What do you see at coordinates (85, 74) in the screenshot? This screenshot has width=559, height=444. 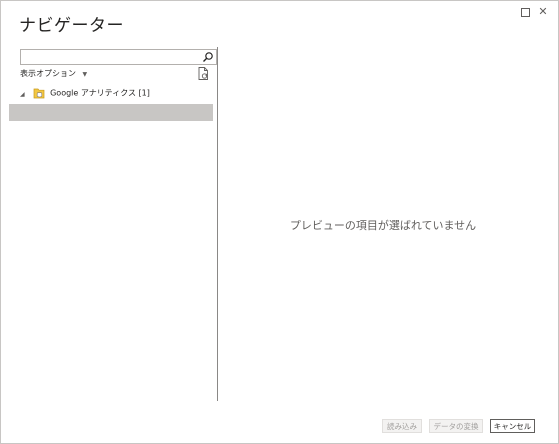 I see `chevron-down-icon: ▼` at bounding box center [85, 74].